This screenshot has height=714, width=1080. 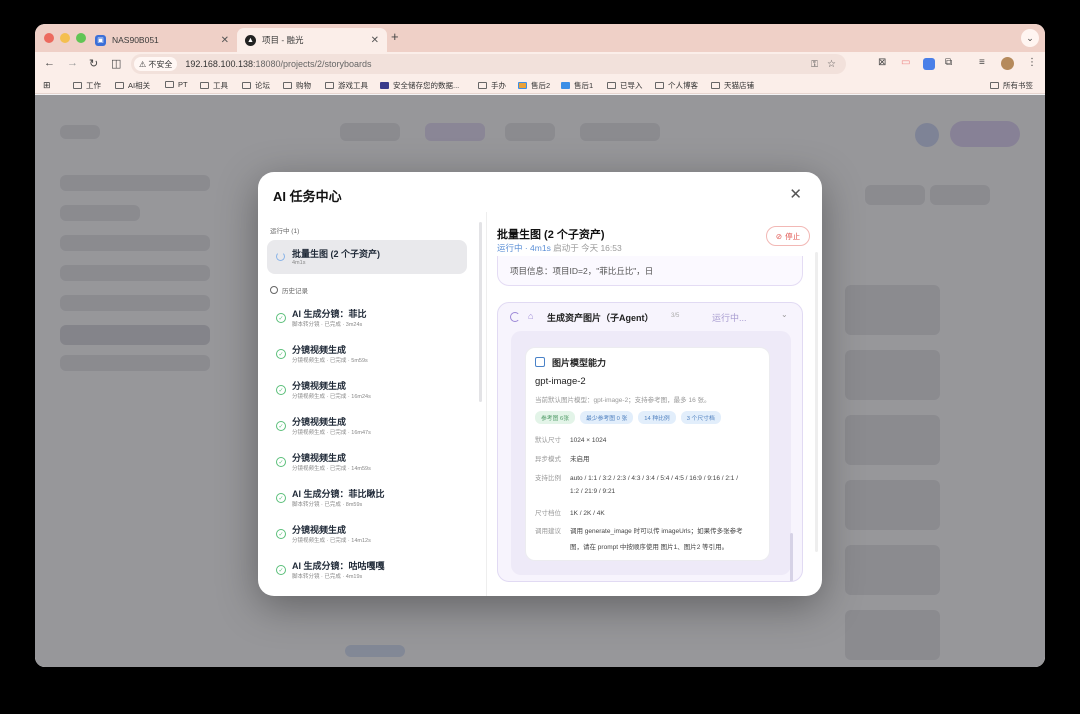 I want to click on running-section-label: 运行中 (1), so click(x=285, y=231).